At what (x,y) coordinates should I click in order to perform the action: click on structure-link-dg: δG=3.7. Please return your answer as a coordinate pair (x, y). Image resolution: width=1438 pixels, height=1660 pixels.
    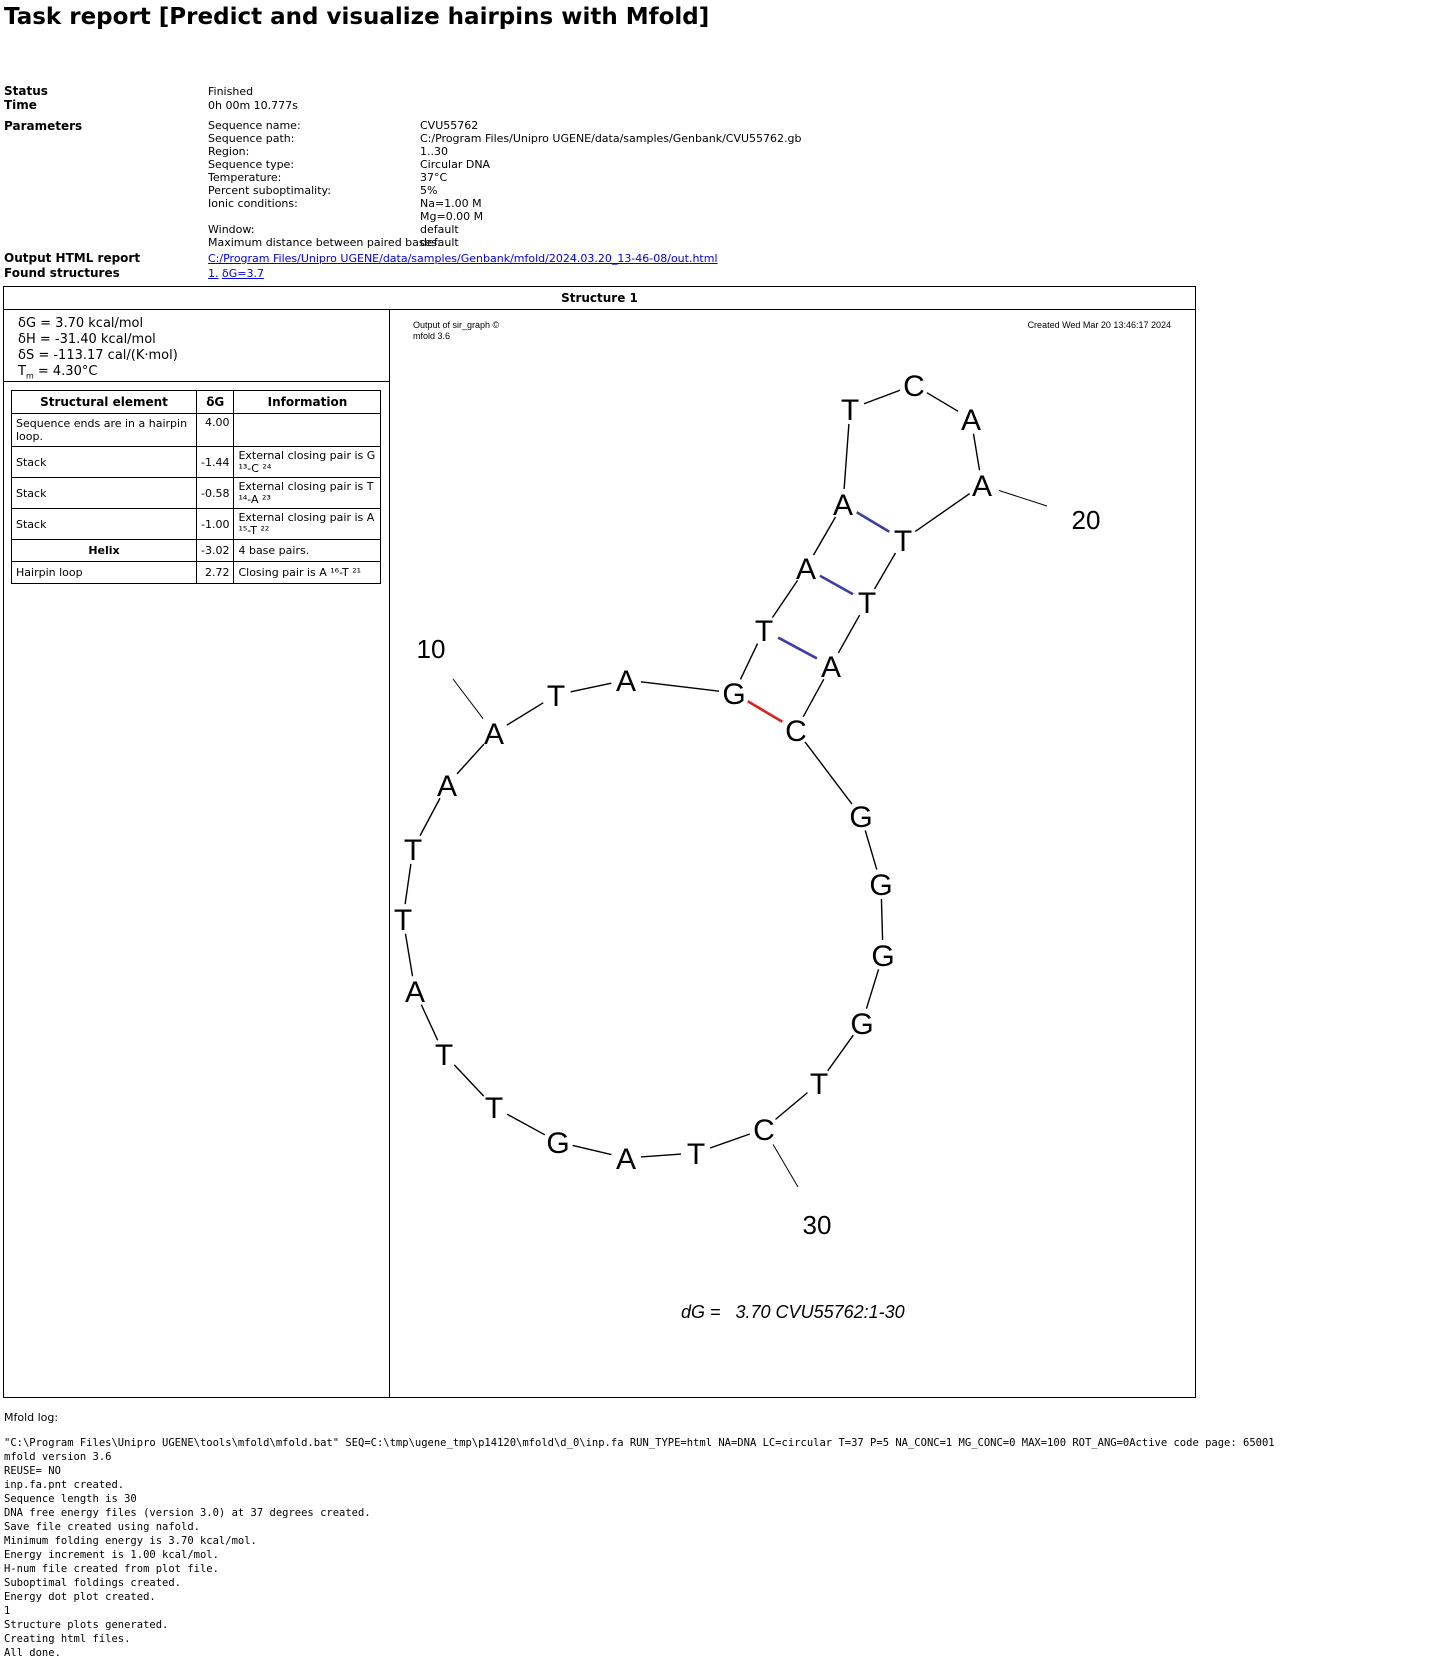
    Looking at the image, I should click on (243, 273).